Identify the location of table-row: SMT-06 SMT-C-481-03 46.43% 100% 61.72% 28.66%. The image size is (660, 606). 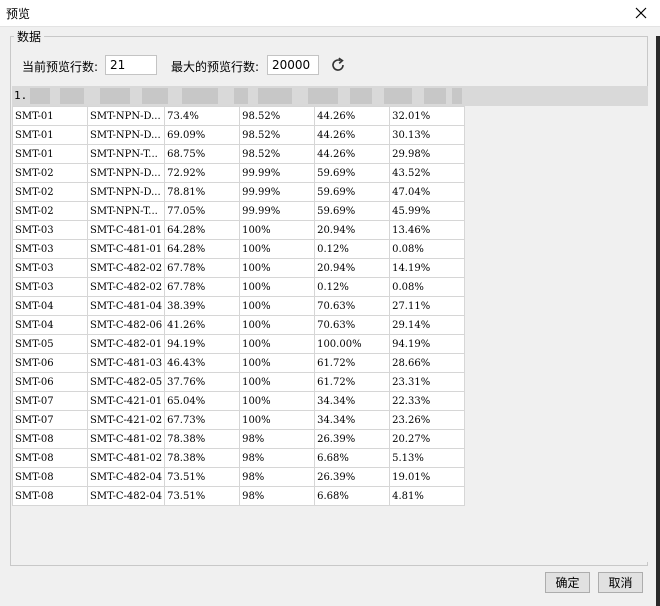
(239, 363).